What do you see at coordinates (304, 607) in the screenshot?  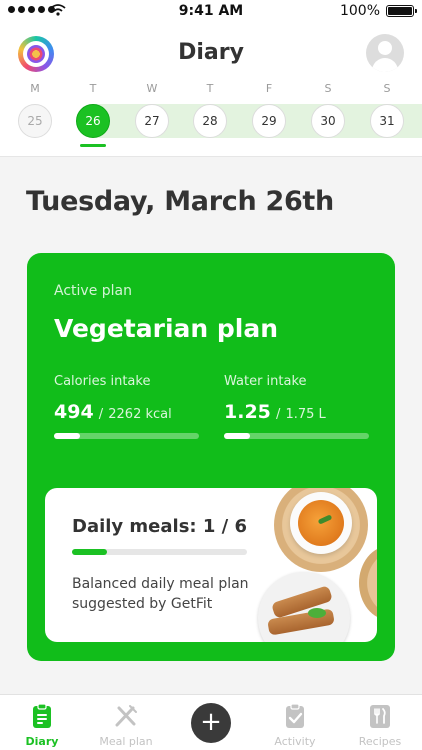 I see `sandwich-plate-image` at bounding box center [304, 607].